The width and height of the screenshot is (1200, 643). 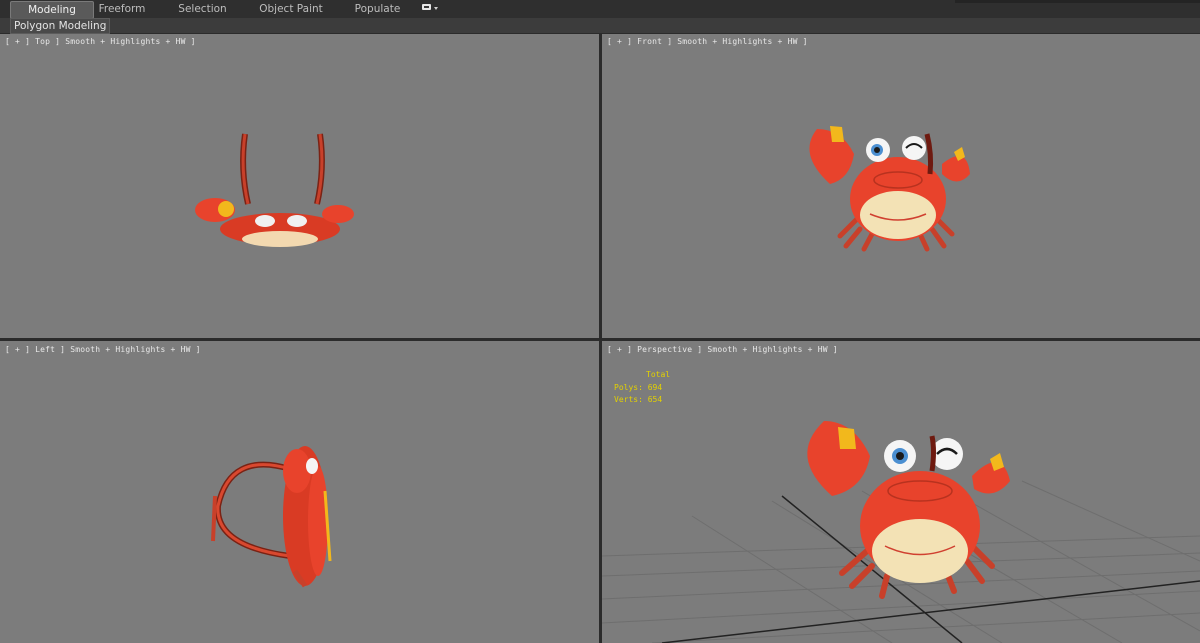 What do you see at coordinates (707, 41) in the screenshot?
I see `viewport-label-front: [ + ] Front ] Smooth + Highlights + HW ]` at bounding box center [707, 41].